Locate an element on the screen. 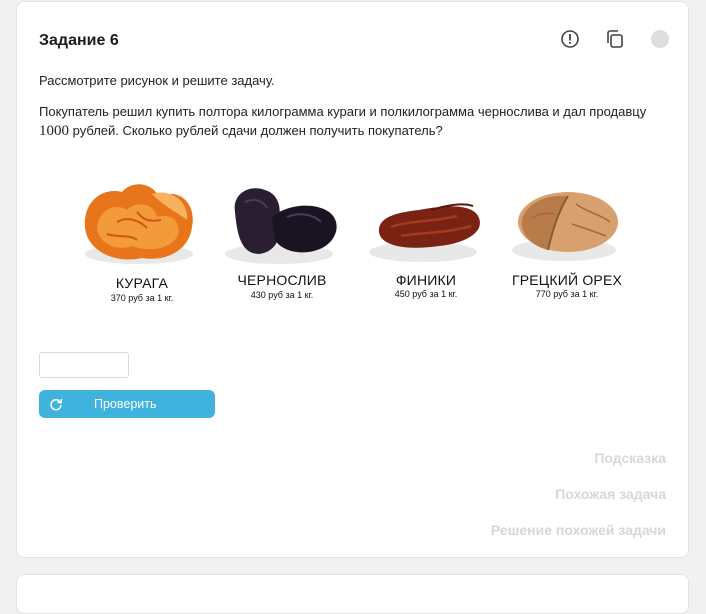 This screenshot has width=706, height=614. similar-solution-link: Решение похожей задачи is located at coordinates (578, 530).